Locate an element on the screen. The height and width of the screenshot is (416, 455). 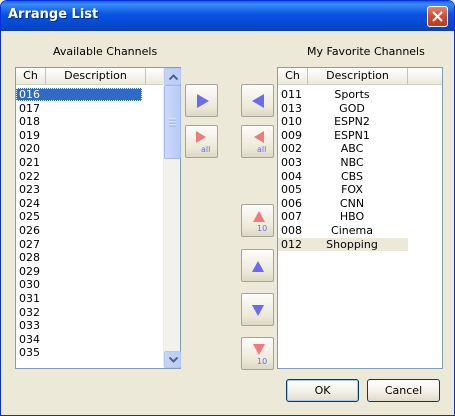
list-item: 027 is located at coordinates (89, 244).